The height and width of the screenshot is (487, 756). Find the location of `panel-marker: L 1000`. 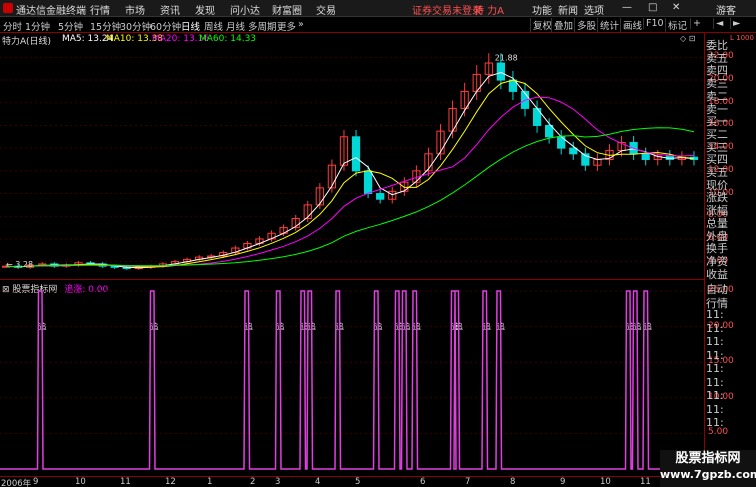

panel-marker: L 1000 is located at coordinates (742, 38).